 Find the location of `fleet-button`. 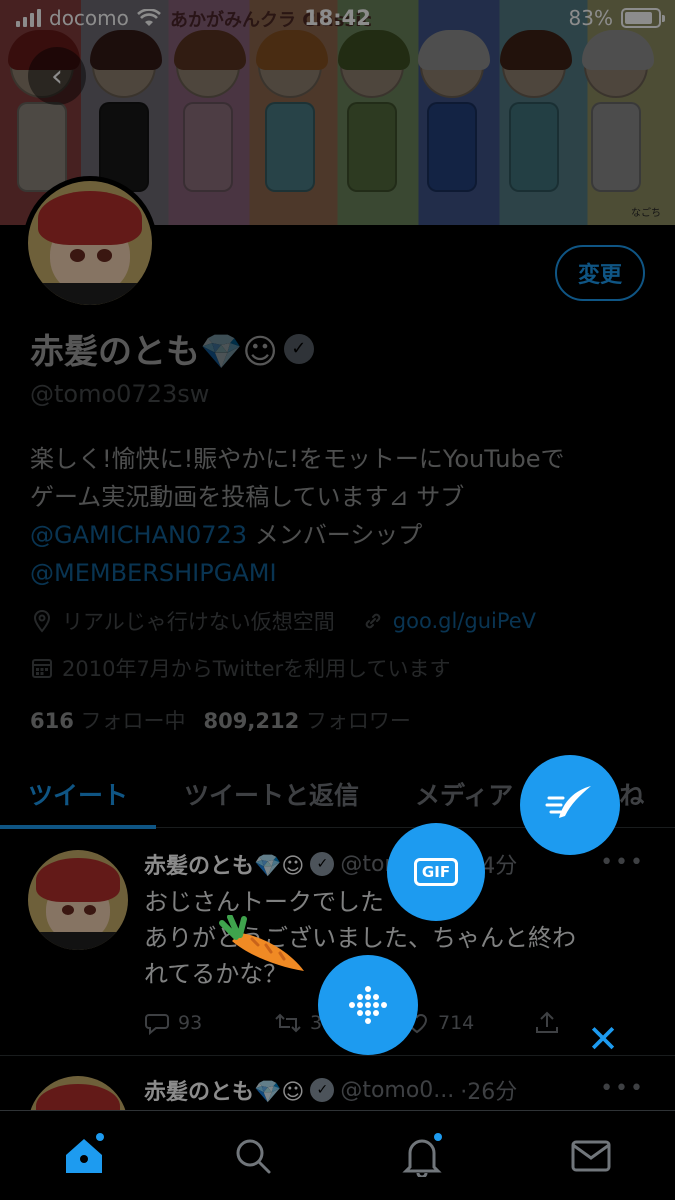

fleet-button is located at coordinates (368, 1005).